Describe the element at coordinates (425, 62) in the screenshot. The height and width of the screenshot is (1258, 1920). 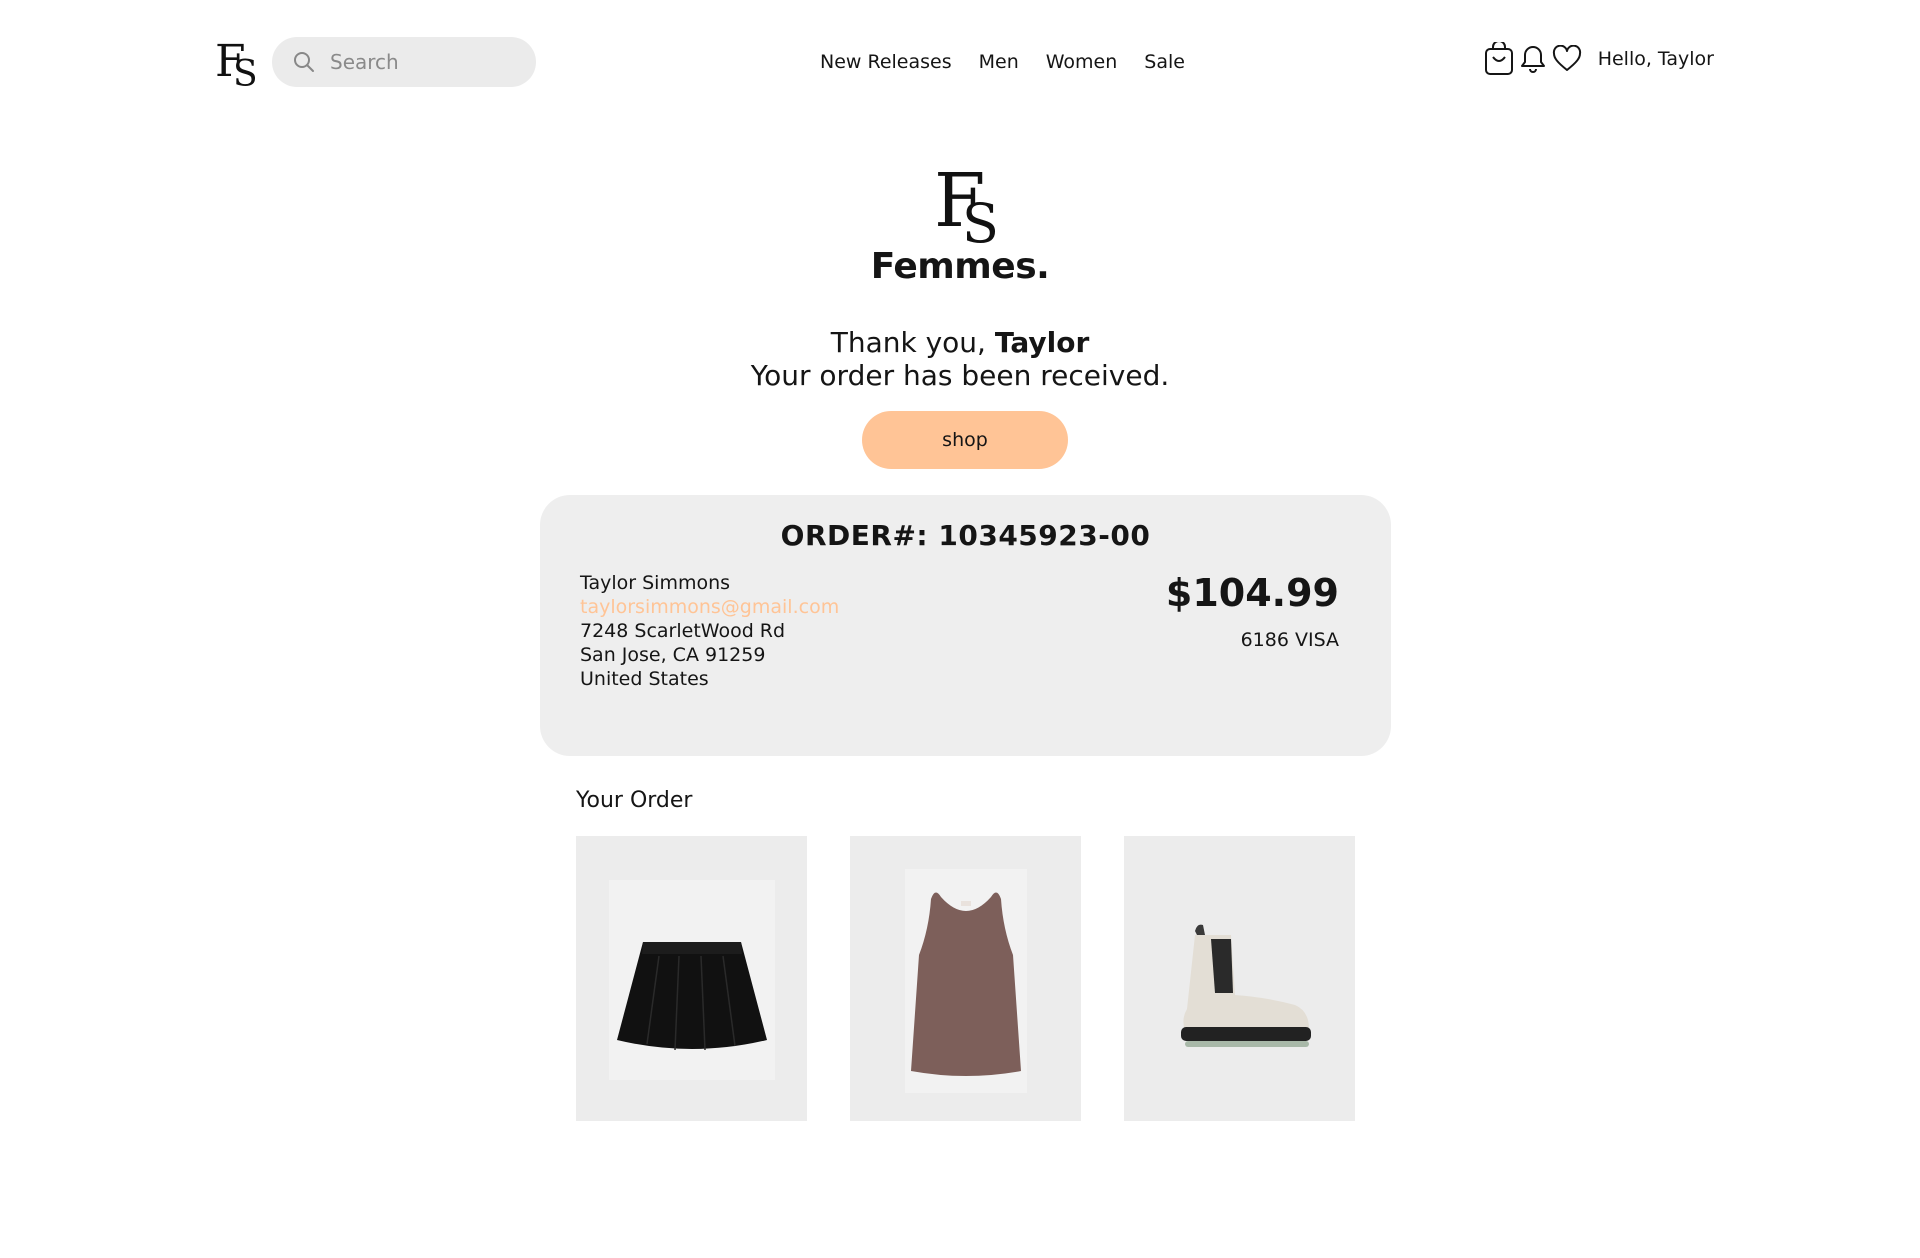
I see `search-input` at that location.